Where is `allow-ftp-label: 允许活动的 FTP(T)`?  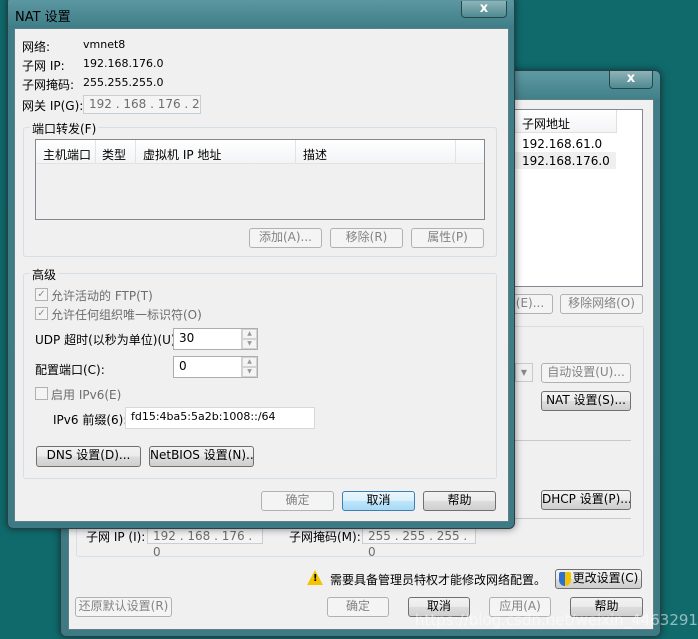
allow-ftp-label: 允许活动的 FTP(T) is located at coordinates (102, 296).